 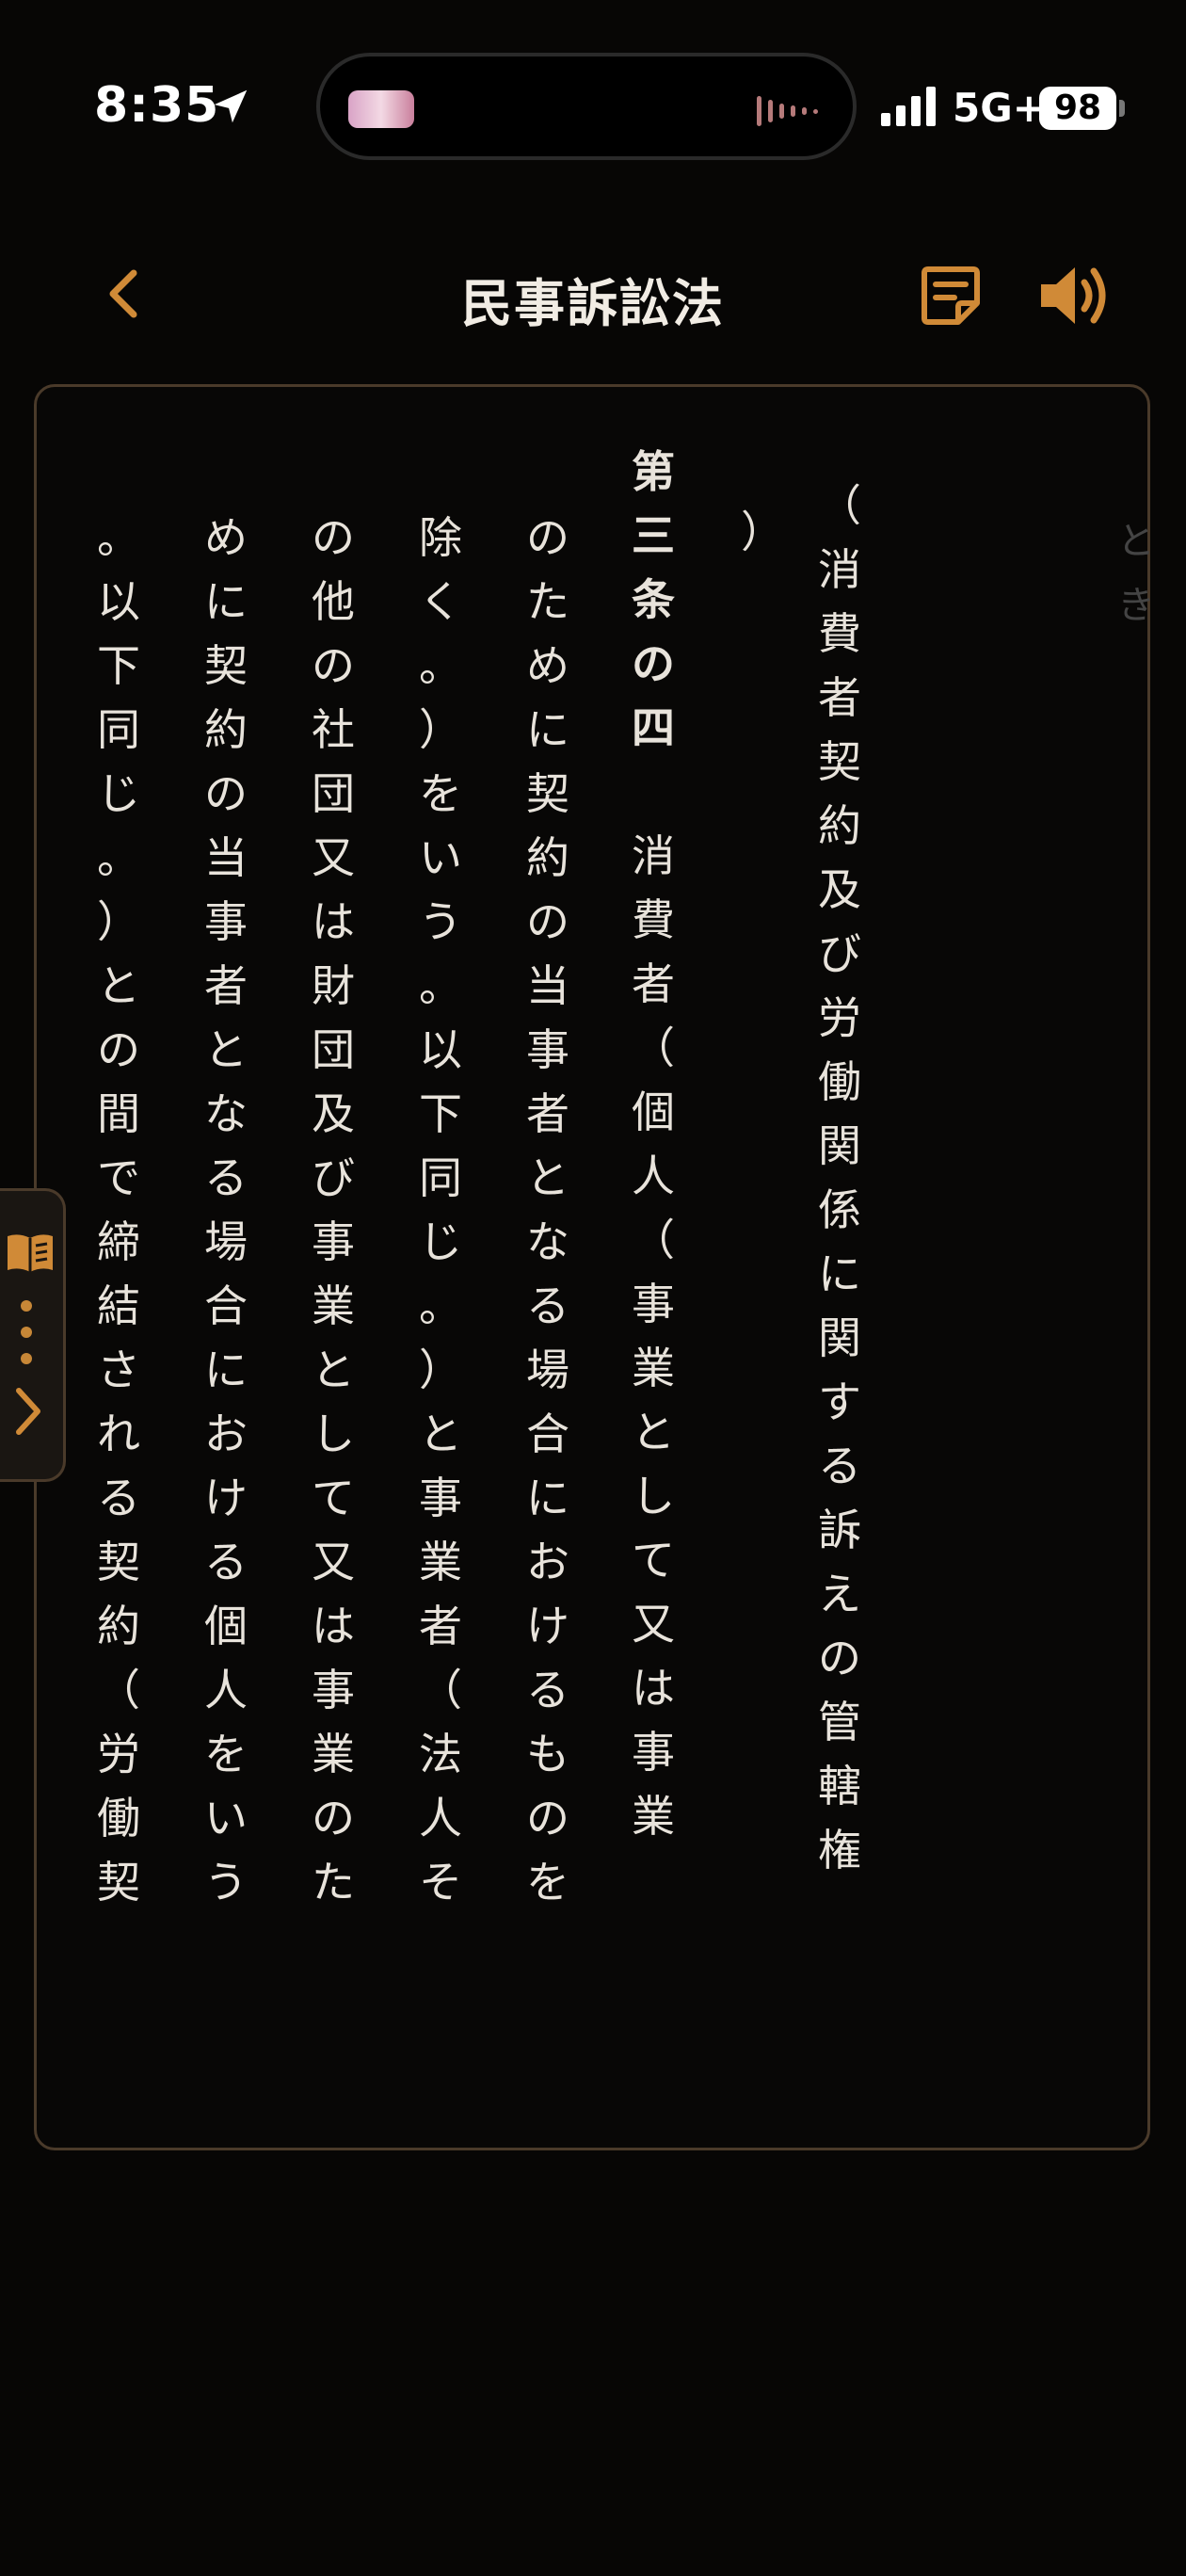 I want to click on status-time: 8:35, so click(x=157, y=105).